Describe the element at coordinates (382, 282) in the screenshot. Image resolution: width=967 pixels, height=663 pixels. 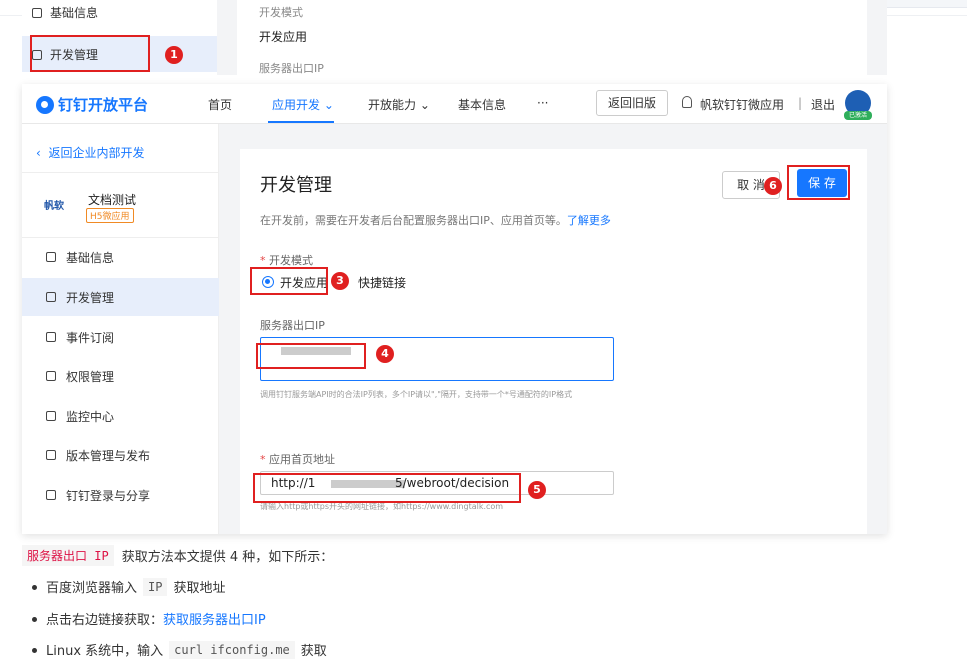
I see `opt-quick-link-label: 快捷链接` at that location.